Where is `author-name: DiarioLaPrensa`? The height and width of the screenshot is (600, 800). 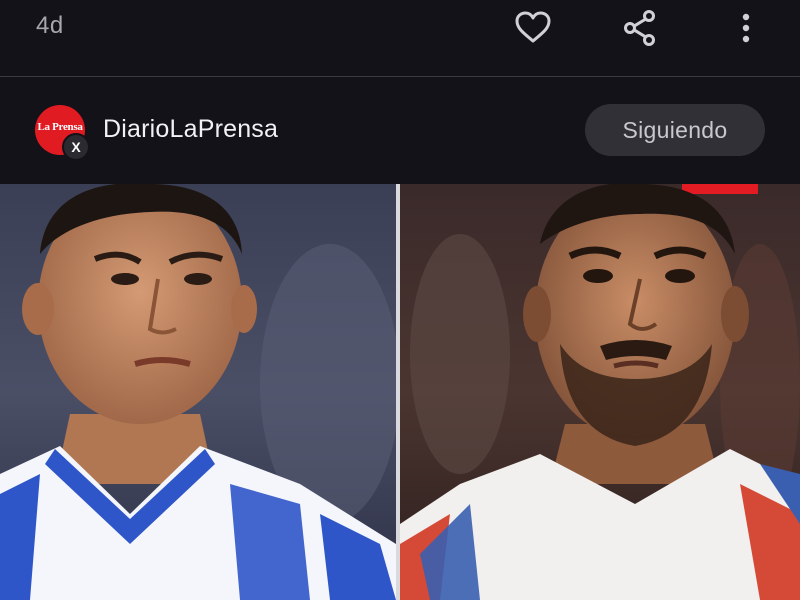
author-name: DiarioLaPrensa is located at coordinates (190, 129).